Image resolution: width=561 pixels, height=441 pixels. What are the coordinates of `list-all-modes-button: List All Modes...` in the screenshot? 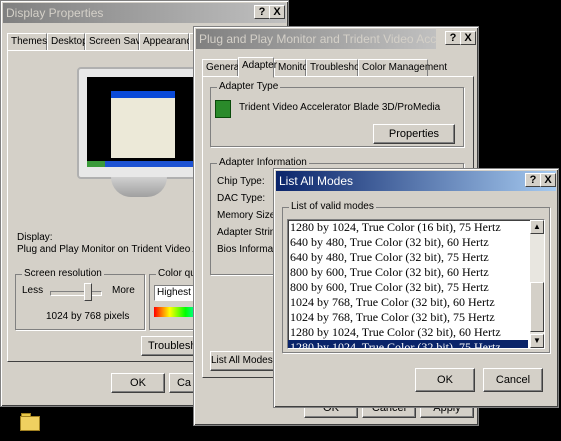 It's located at (244, 361).